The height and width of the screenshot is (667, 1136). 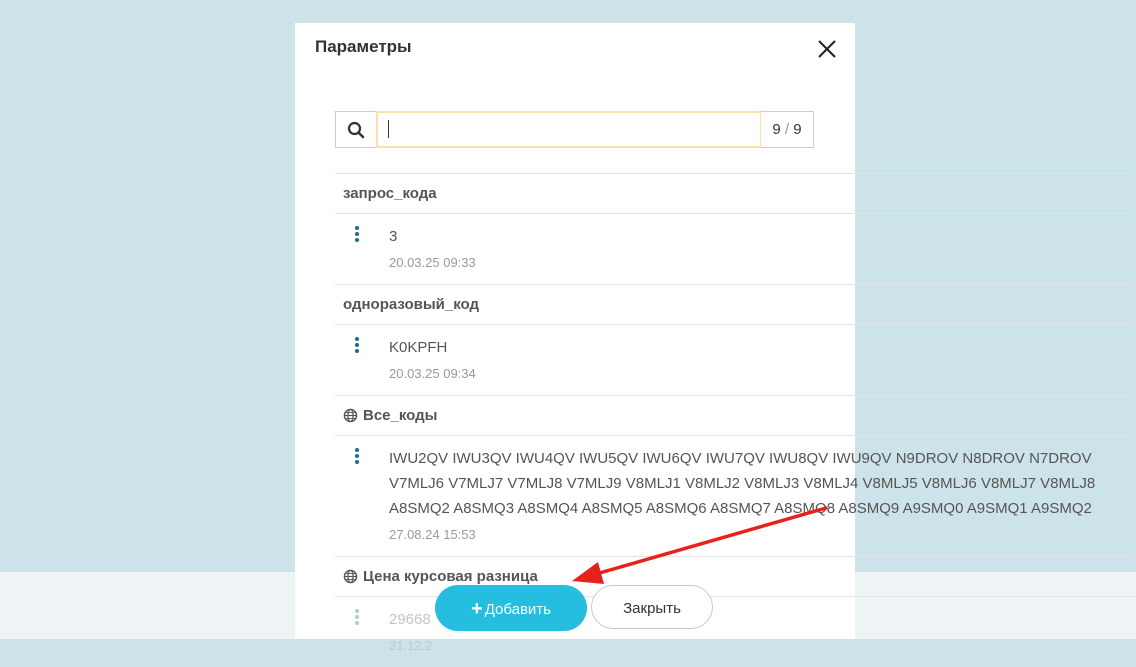 I want to click on entry-date: 27.08.24 15:53, so click(x=432, y=534).